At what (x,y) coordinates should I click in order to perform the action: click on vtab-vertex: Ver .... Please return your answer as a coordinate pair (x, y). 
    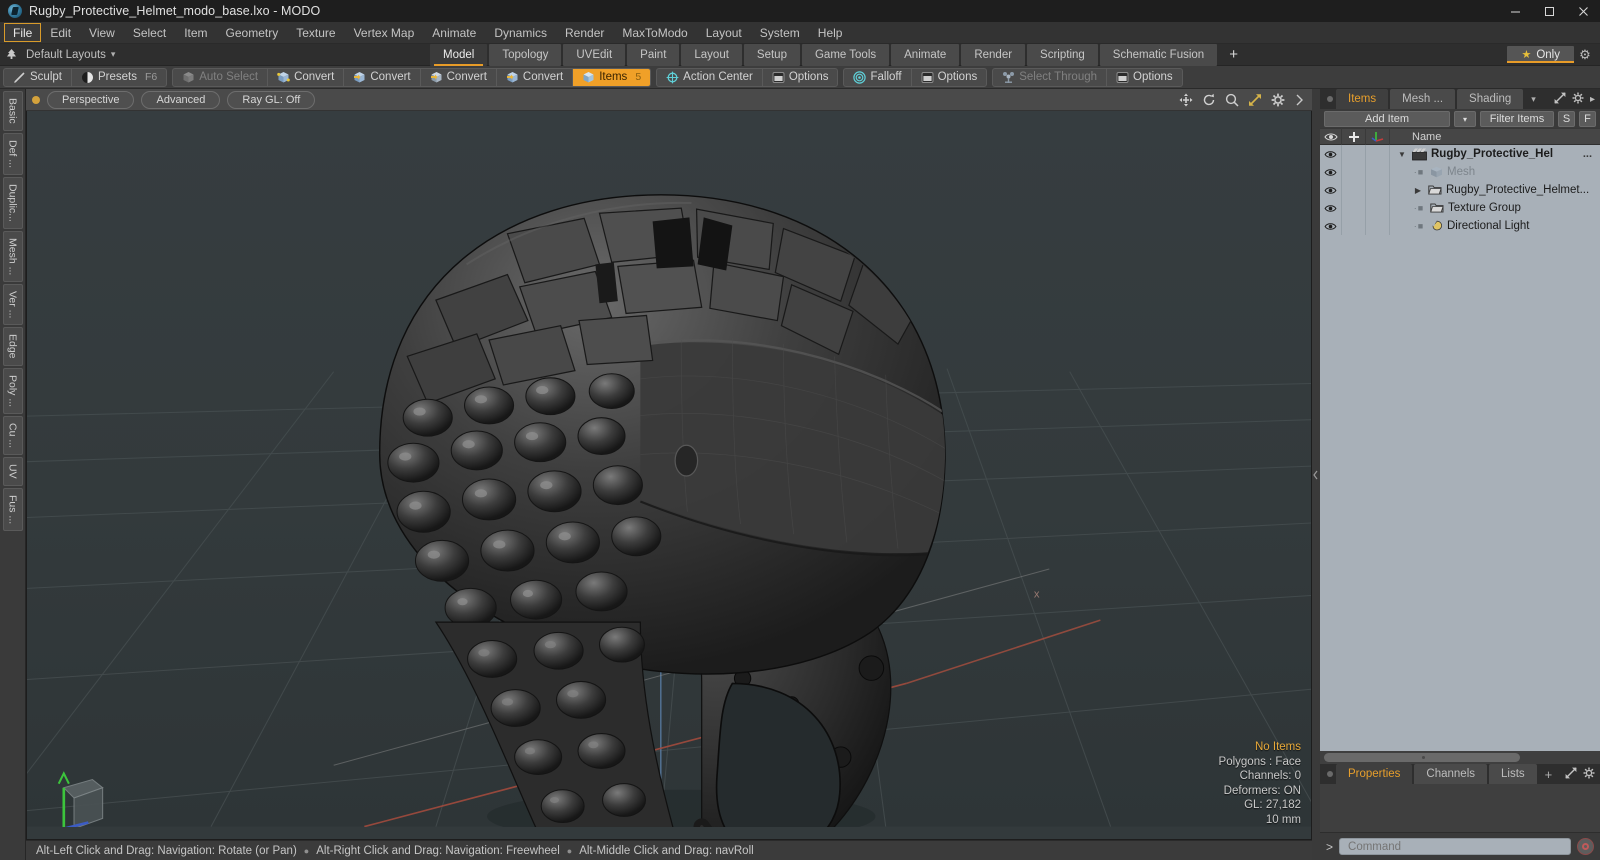
    Looking at the image, I should click on (12, 305).